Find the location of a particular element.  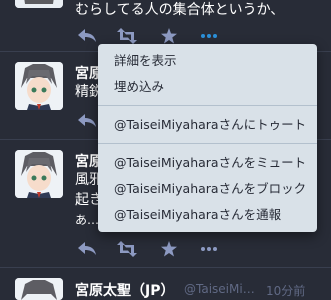

timestamp: 10分前 is located at coordinates (285, 290).